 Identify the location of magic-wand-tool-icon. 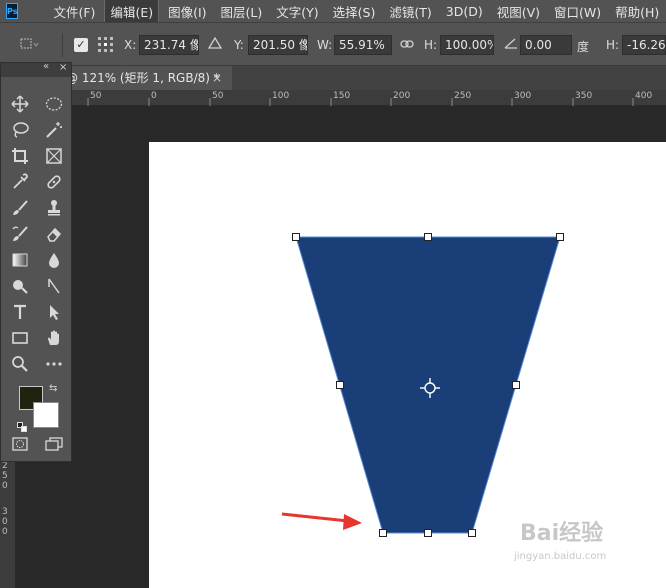
(54, 130).